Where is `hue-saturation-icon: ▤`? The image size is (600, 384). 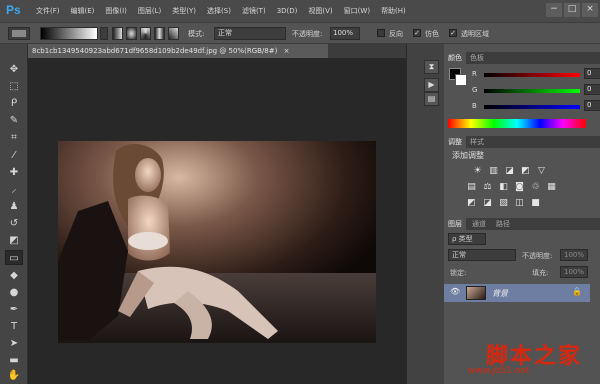
hue-saturation-icon: ▤ is located at coordinates (471, 187).